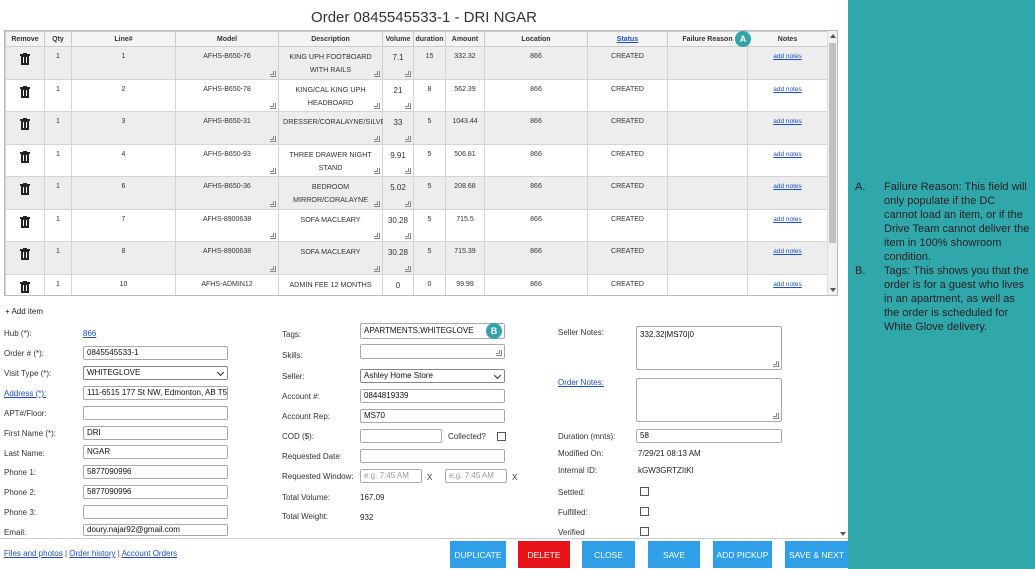  Describe the element at coordinates (432, 396) in the screenshot. I see `account-field: 0844819339` at that location.